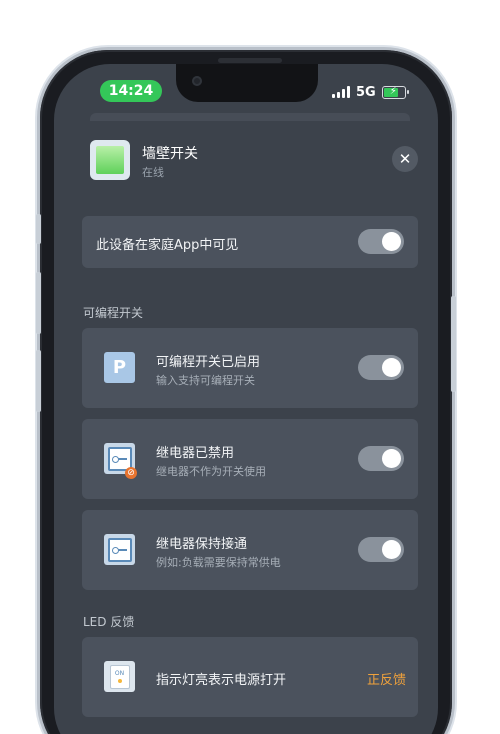 Image resolution: width=500 pixels, height=734 pixels. Describe the element at coordinates (202, 544) in the screenshot. I see `relay-keep-on-label: 继电器保持接通` at that location.